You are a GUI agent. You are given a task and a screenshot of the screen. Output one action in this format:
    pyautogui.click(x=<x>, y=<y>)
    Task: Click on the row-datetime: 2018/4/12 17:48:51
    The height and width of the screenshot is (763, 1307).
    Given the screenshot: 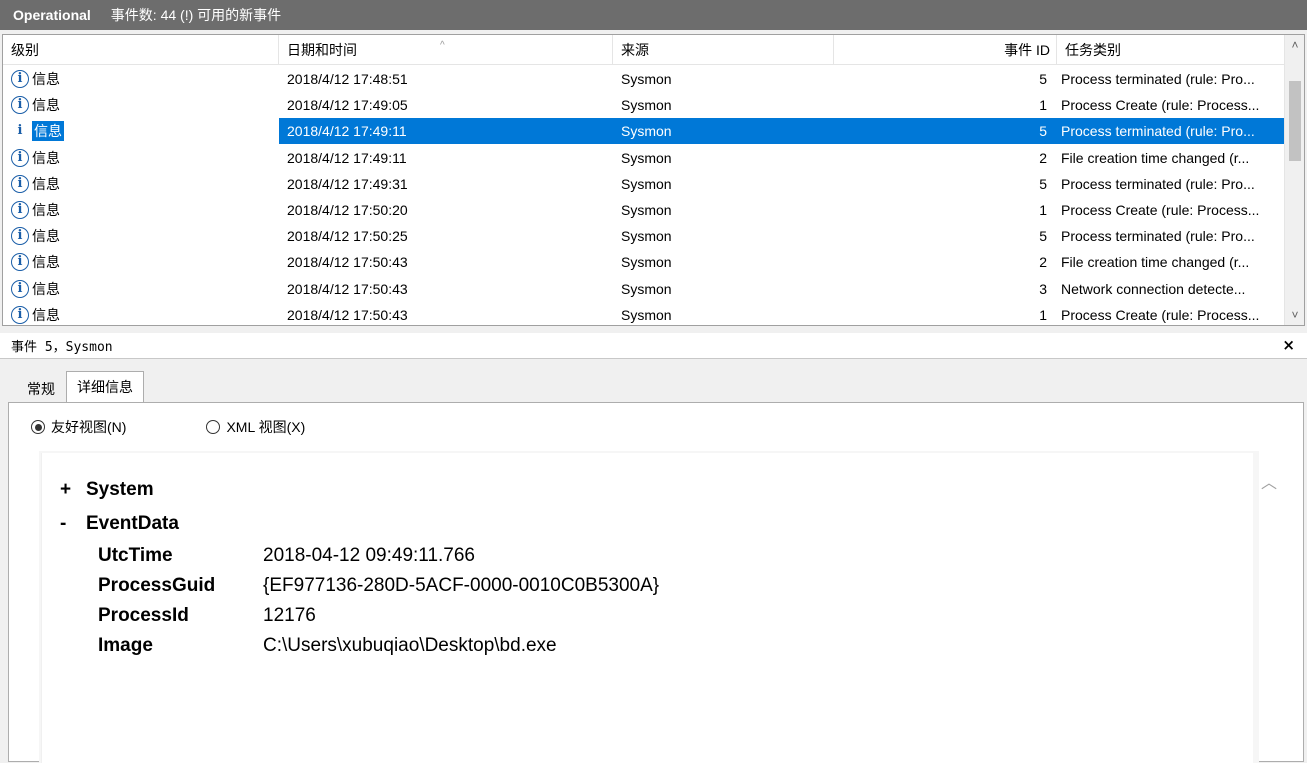 What is the action you would take?
    pyautogui.click(x=347, y=79)
    